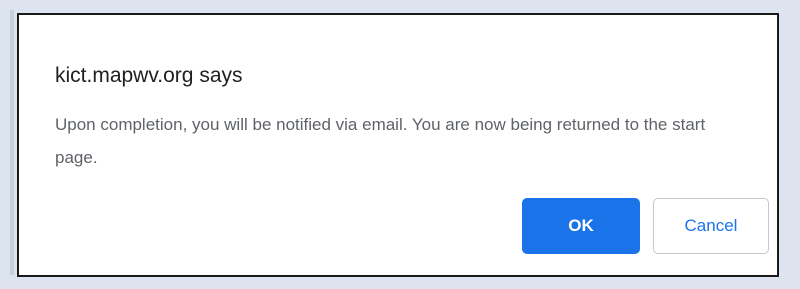 The width and height of the screenshot is (800, 289). What do you see at coordinates (12, 142) in the screenshot?
I see `background-page-edge` at bounding box center [12, 142].